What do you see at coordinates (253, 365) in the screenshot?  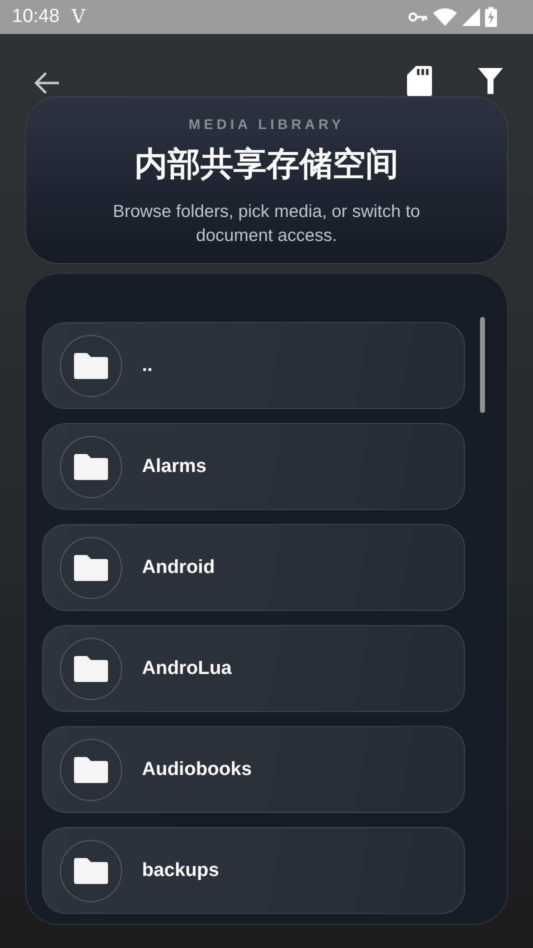 I see `folder-item: ..` at bounding box center [253, 365].